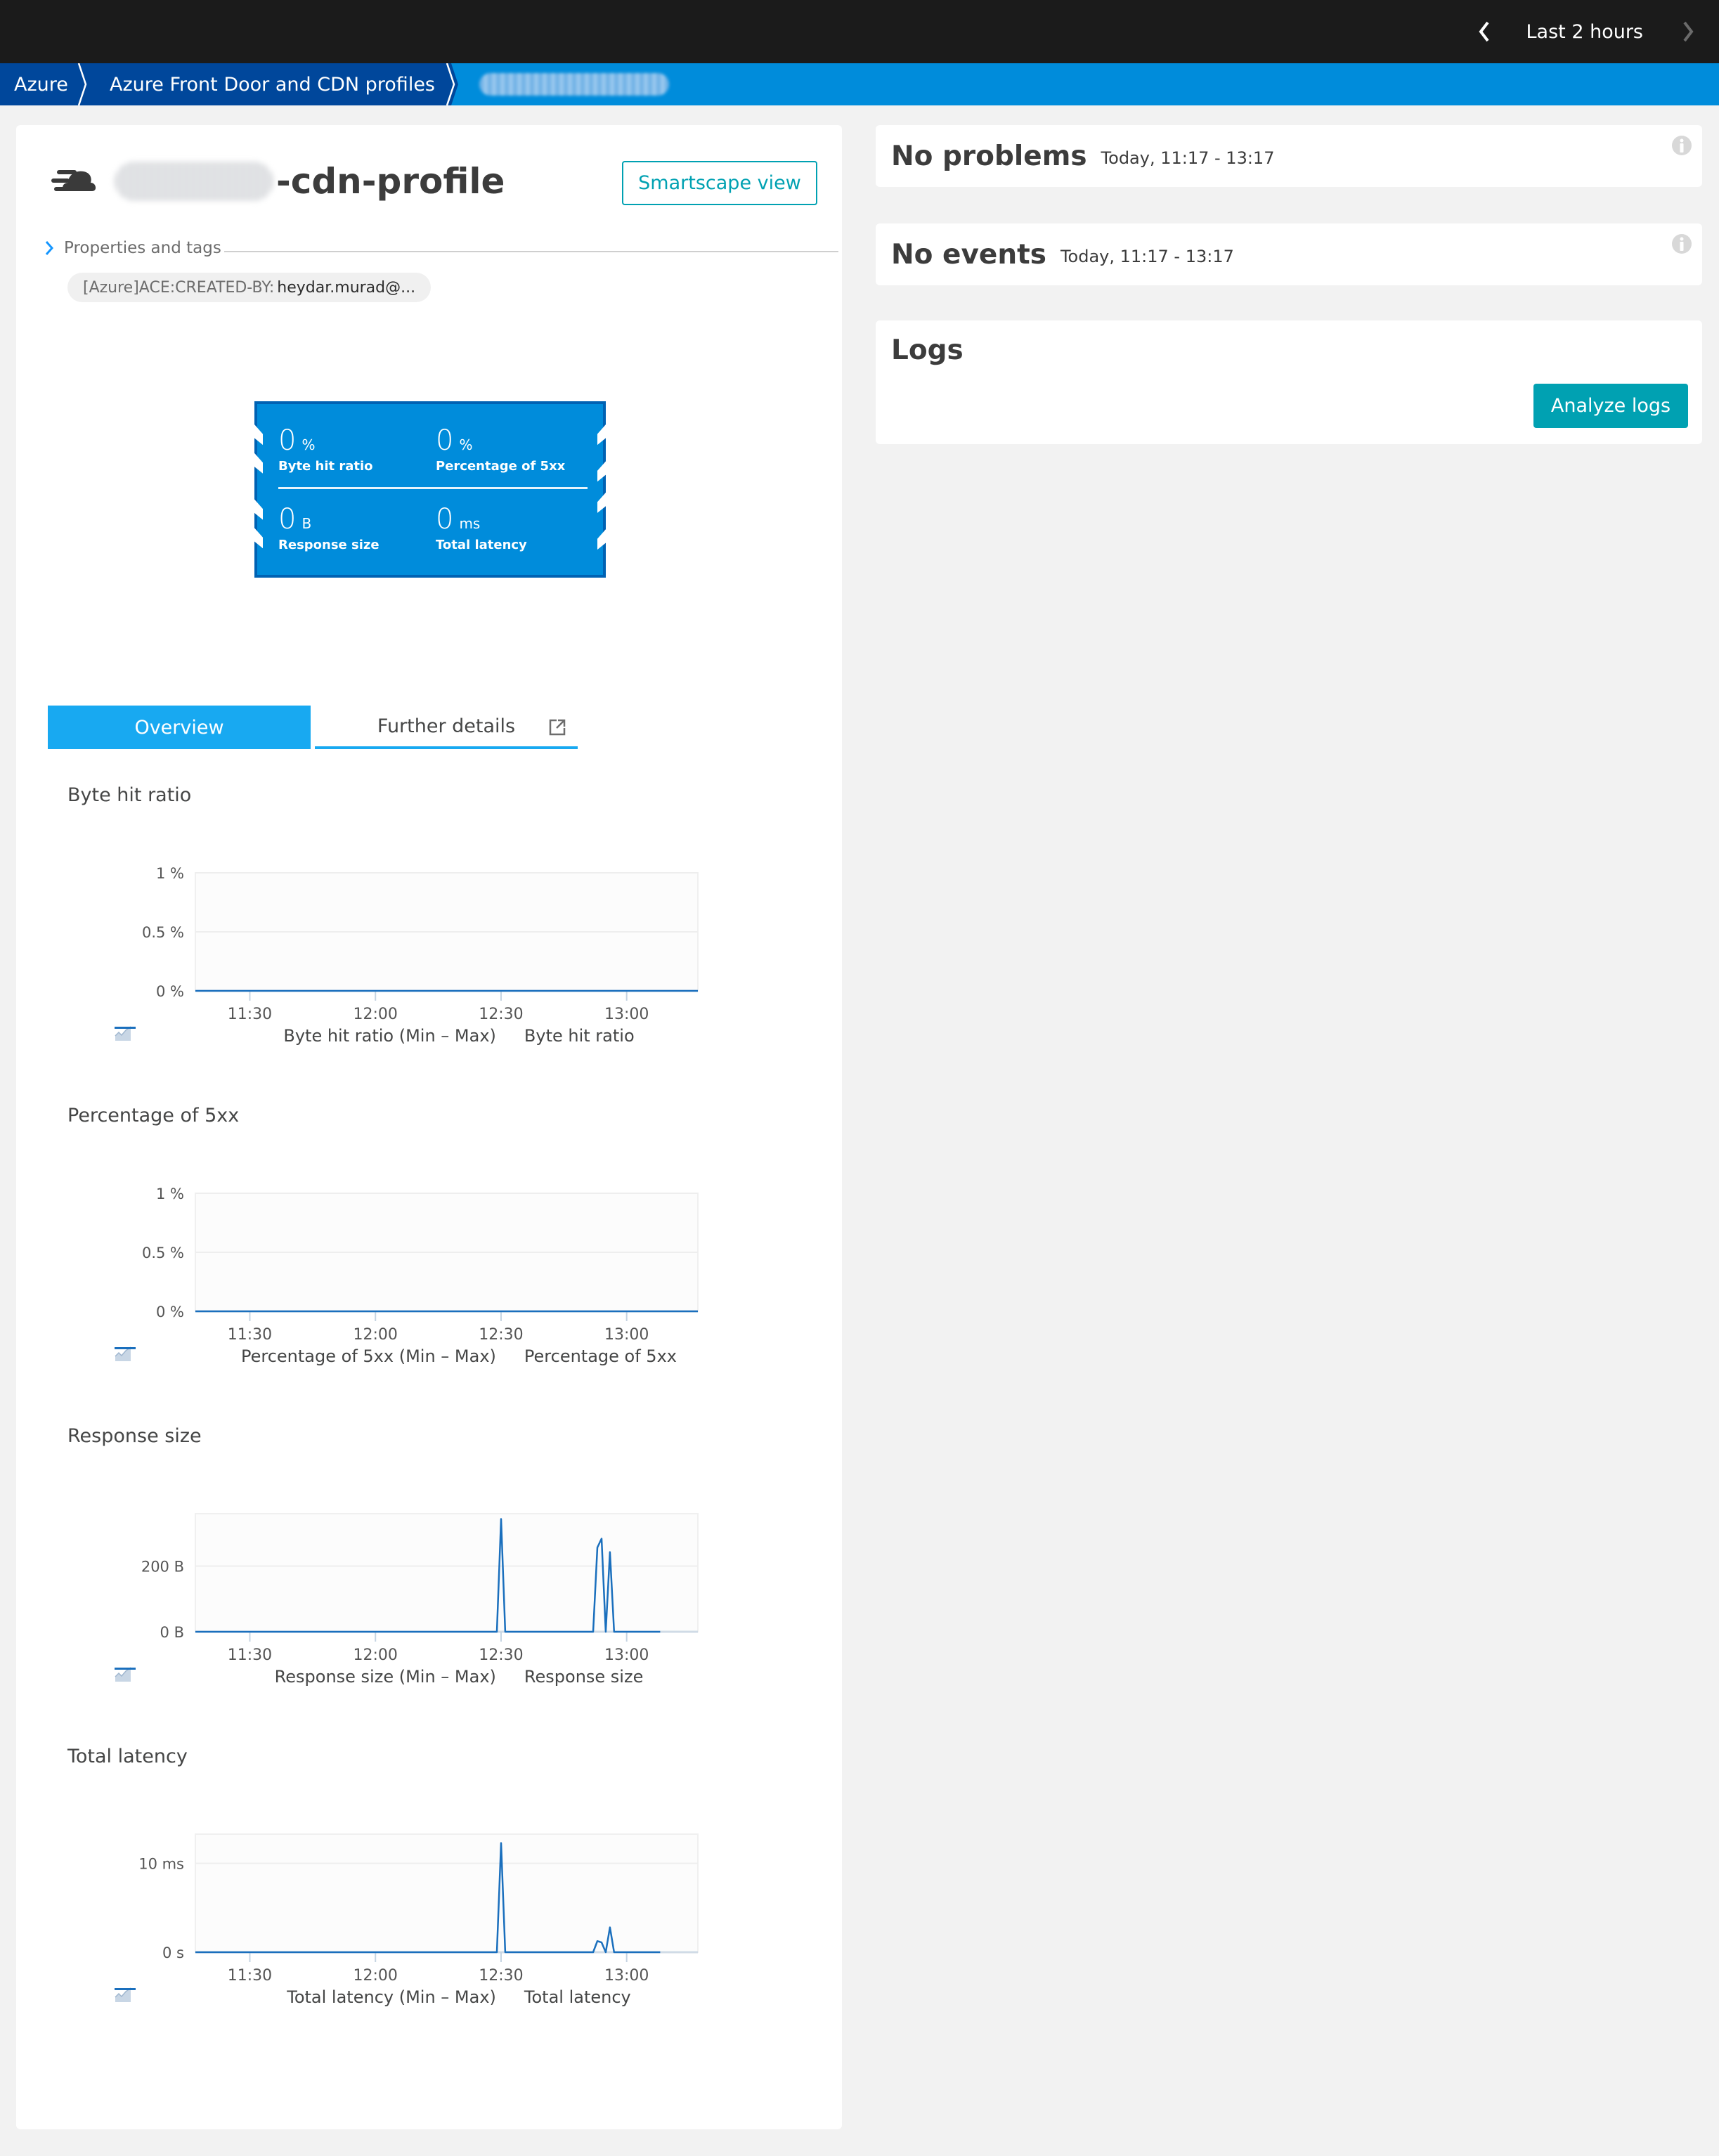 Image resolution: width=1719 pixels, height=2156 pixels. What do you see at coordinates (557, 727) in the screenshot?
I see `external-link-icon` at bounding box center [557, 727].